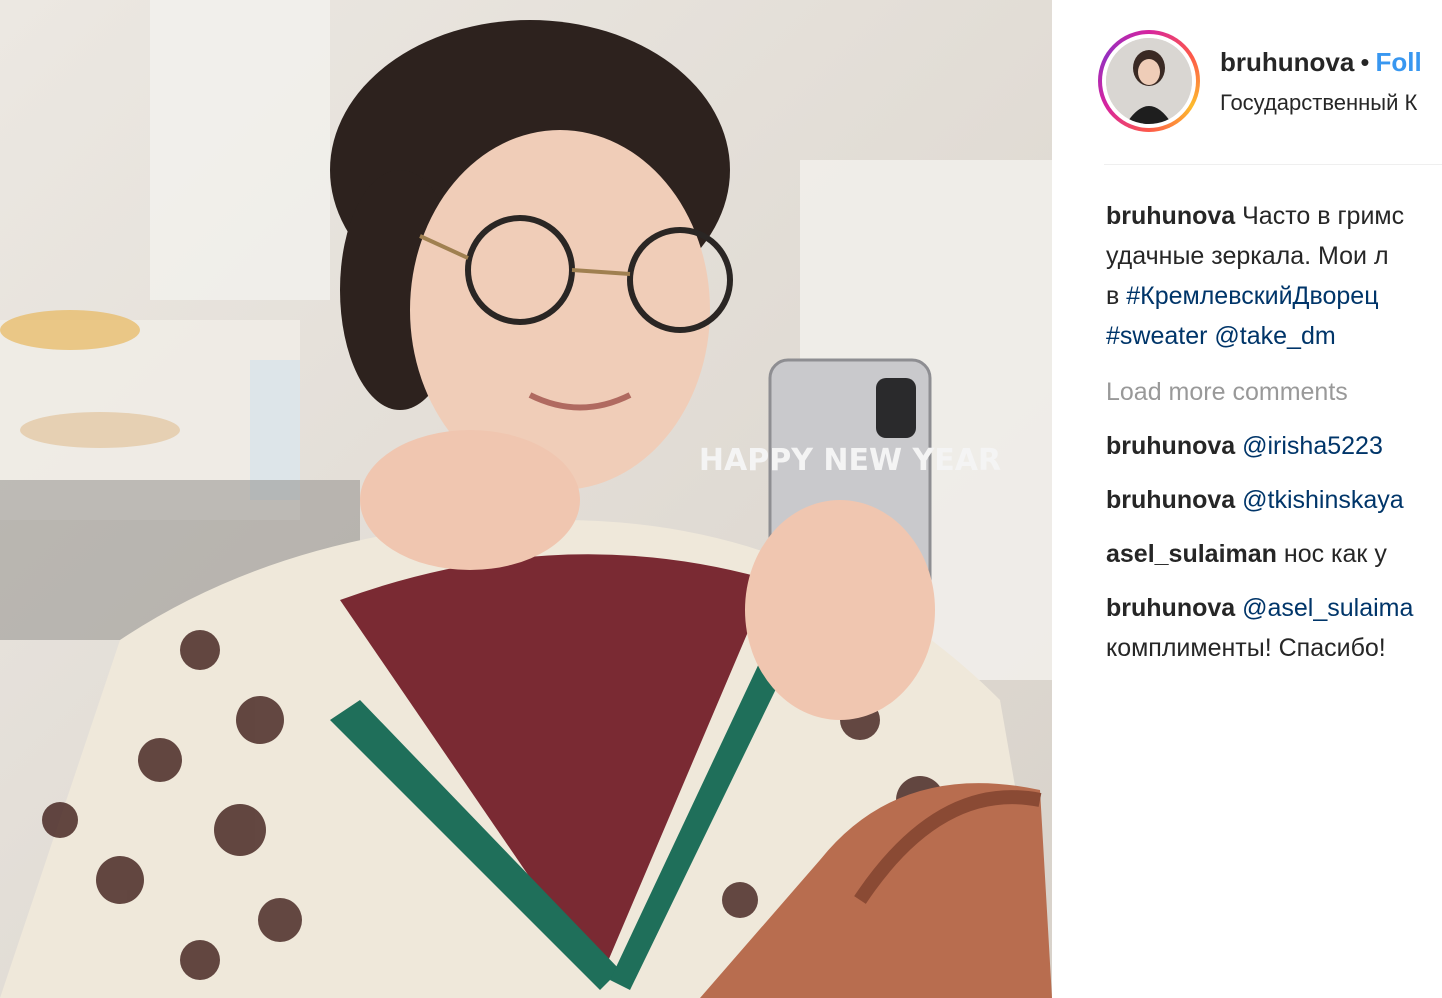 The width and height of the screenshot is (1442, 998). What do you see at coordinates (1274, 392) in the screenshot?
I see `load-more-comments-button: Load more comments` at bounding box center [1274, 392].